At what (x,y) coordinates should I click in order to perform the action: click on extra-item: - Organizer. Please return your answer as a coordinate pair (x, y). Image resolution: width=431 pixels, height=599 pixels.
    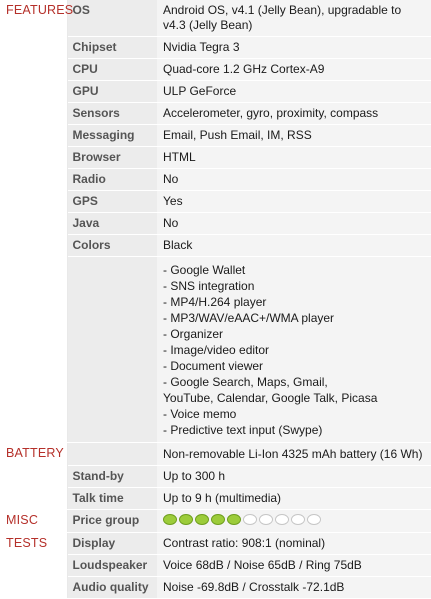
    Looking at the image, I should click on (193, 334).